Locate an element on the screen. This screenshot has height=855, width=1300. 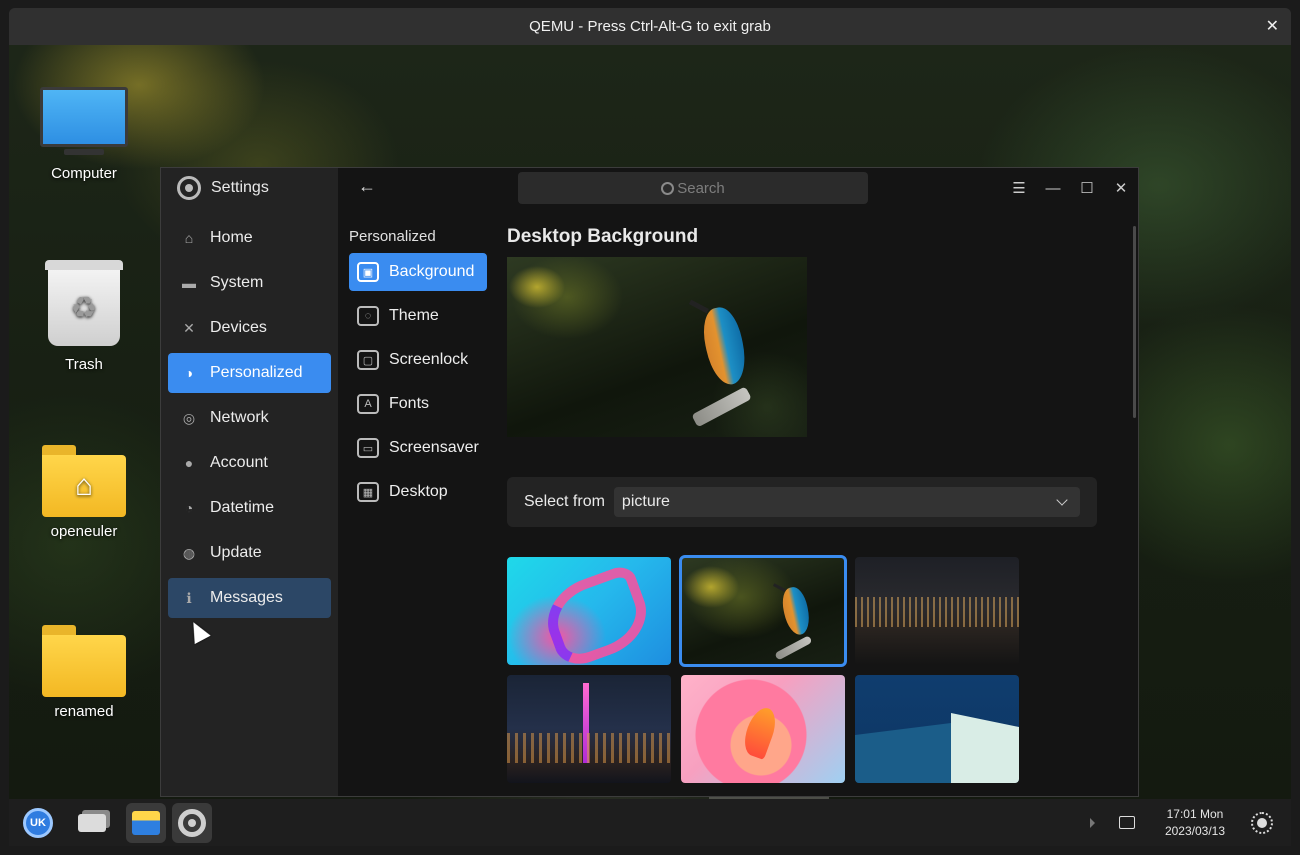
desktop-icon: ▦ is located at coordinates (368, 492).